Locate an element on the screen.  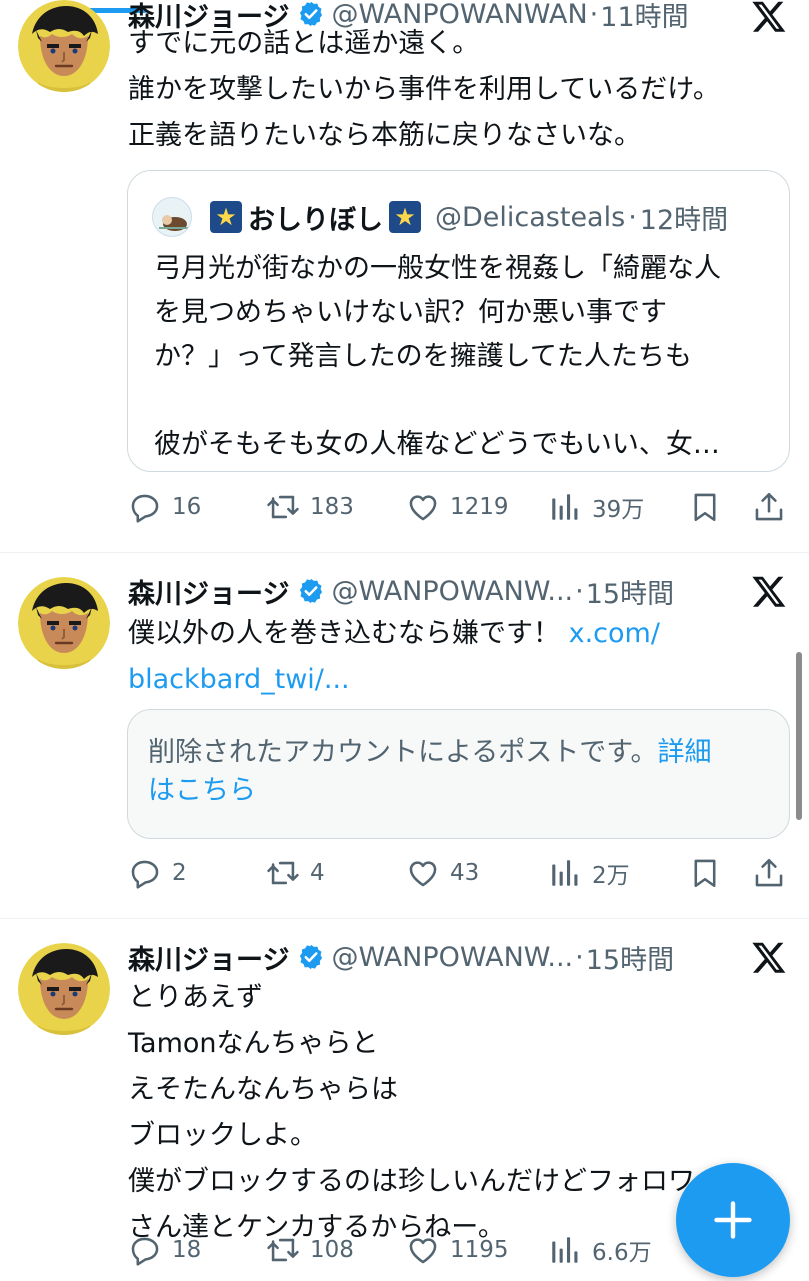
deleted-account-notice: 削除されたアカウントによるポストです。詳細 はこちら is located at coordinates (458, 774).